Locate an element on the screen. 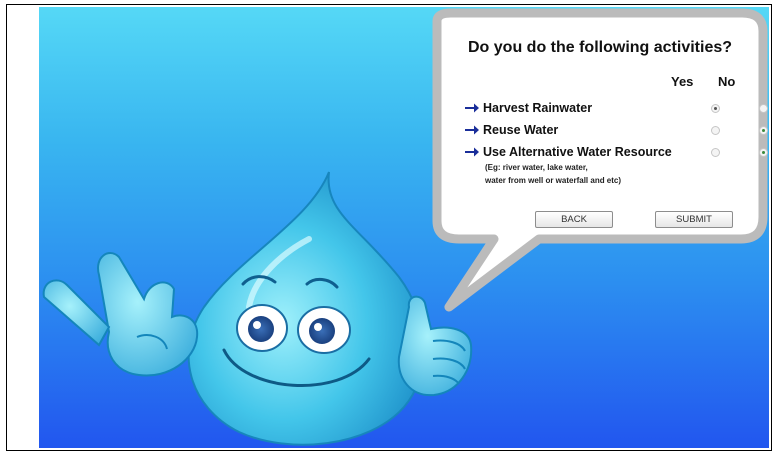  radio-harvest-no is located at coordinates (763, 108).